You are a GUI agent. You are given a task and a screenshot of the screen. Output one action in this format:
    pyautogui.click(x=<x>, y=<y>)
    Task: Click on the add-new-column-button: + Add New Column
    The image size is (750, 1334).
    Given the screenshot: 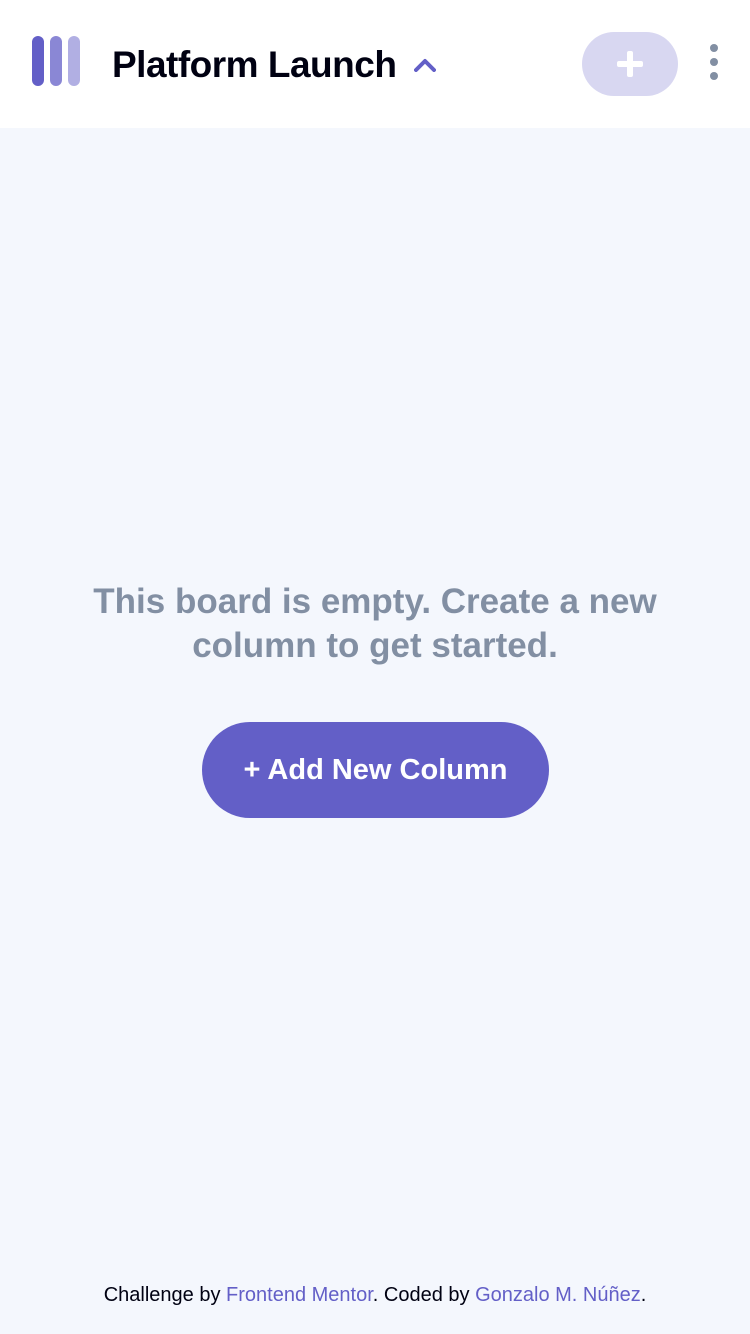 What is the action you would take?
    pyautogui.click(x=375, y=770)
    